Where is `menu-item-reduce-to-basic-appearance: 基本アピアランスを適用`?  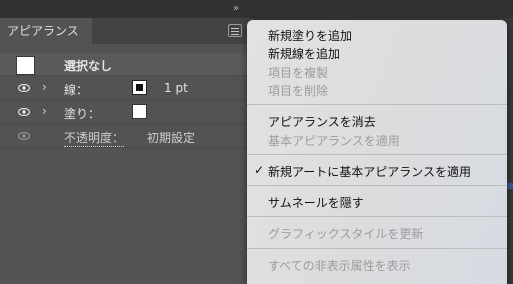
menu-item-reduce-to-basic-appearance: 基本アピアランスを適用 is located at coordinates (334, 141).